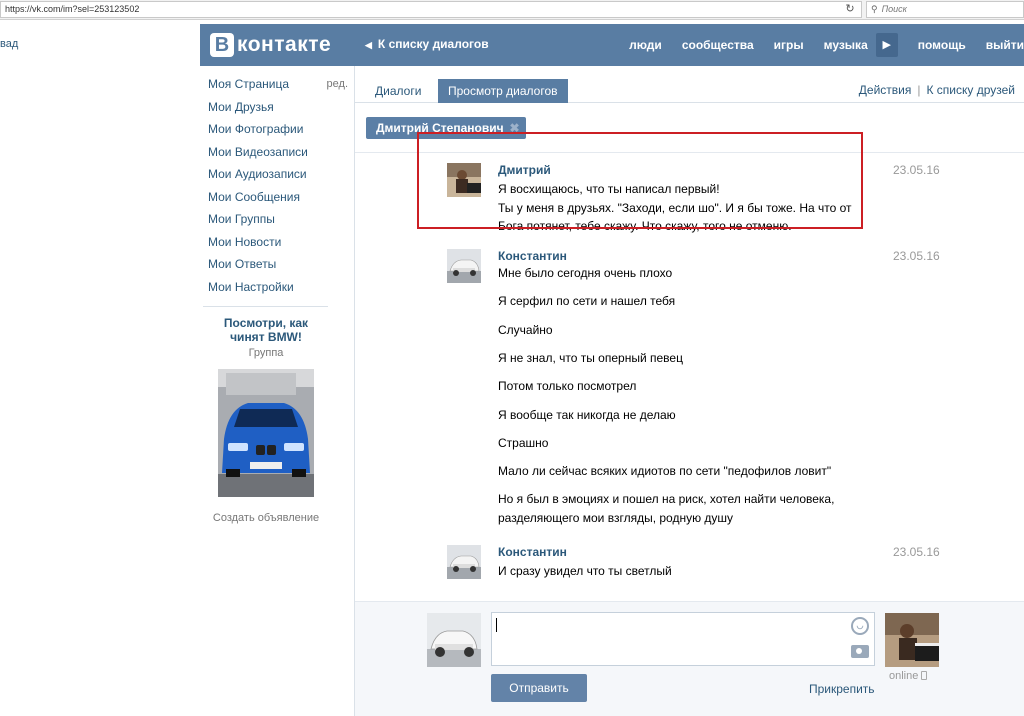  What do you see at coordinates (846, 45) in the screenshot?
I see `nav-music: музыка` at bounding box center [846, 45].